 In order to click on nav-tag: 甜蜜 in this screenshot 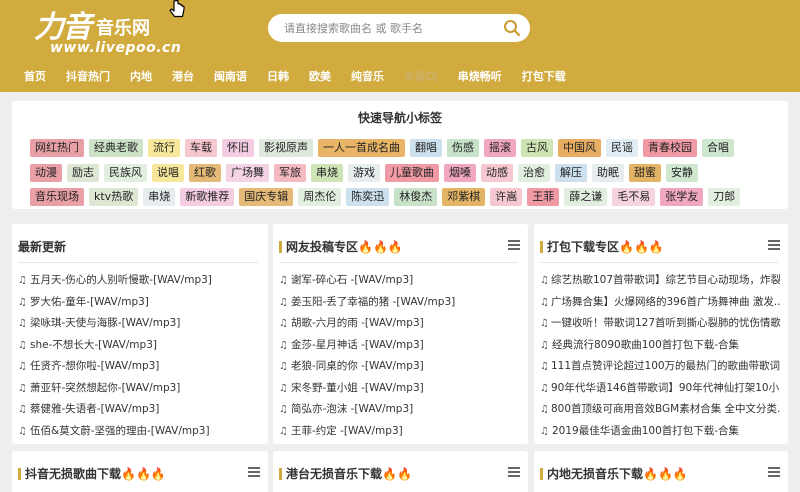, I will do `click(645, 173)`.